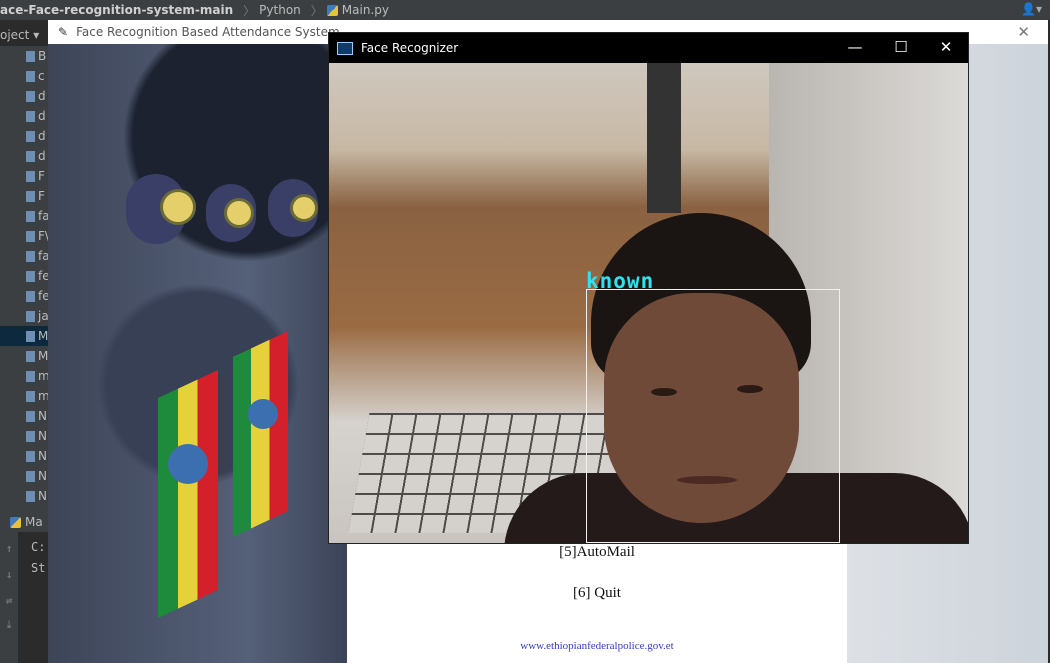 Image resolution: width=1050 pixels, height=663 pixels. What do you see at coordinates (43, 236) in the screenshot?
I see `tree-item-label: F\` at bounding box center [43, 236].